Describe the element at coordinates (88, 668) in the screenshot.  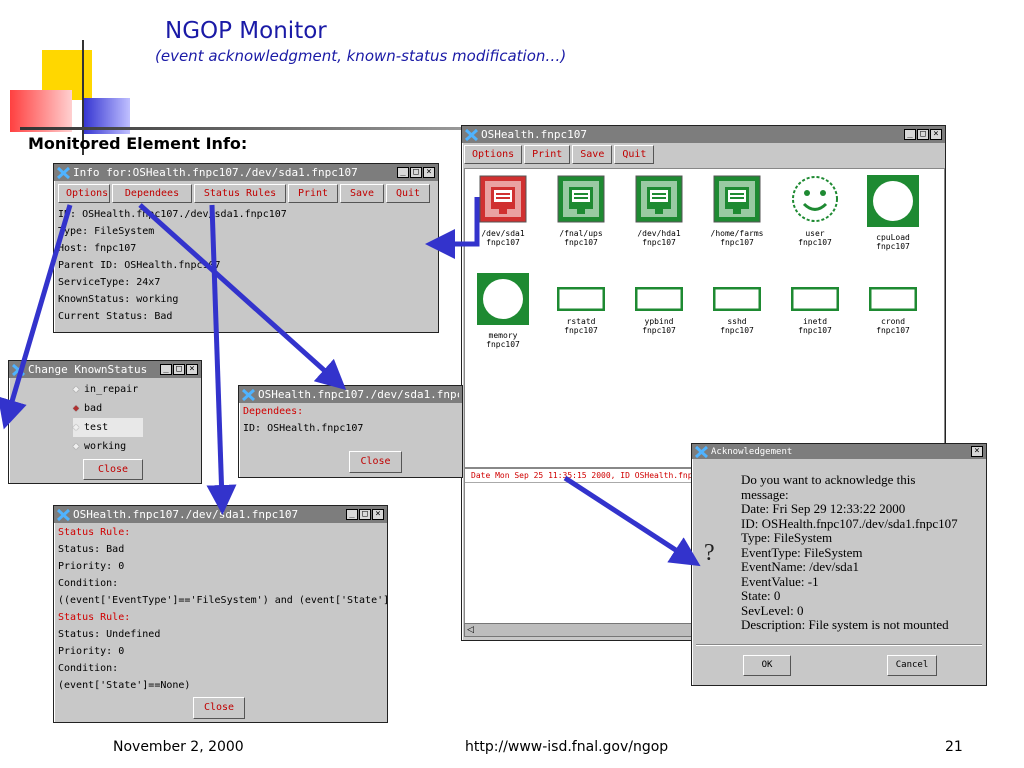
I see `status-rule-line: Condition:` at that location.